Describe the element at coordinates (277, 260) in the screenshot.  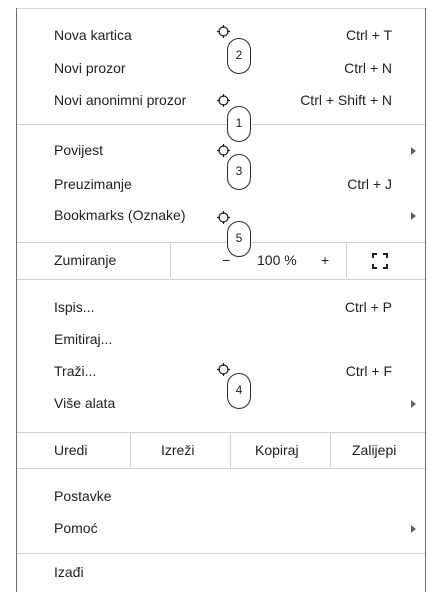
I see `zoom-value: 100 %` at that location.